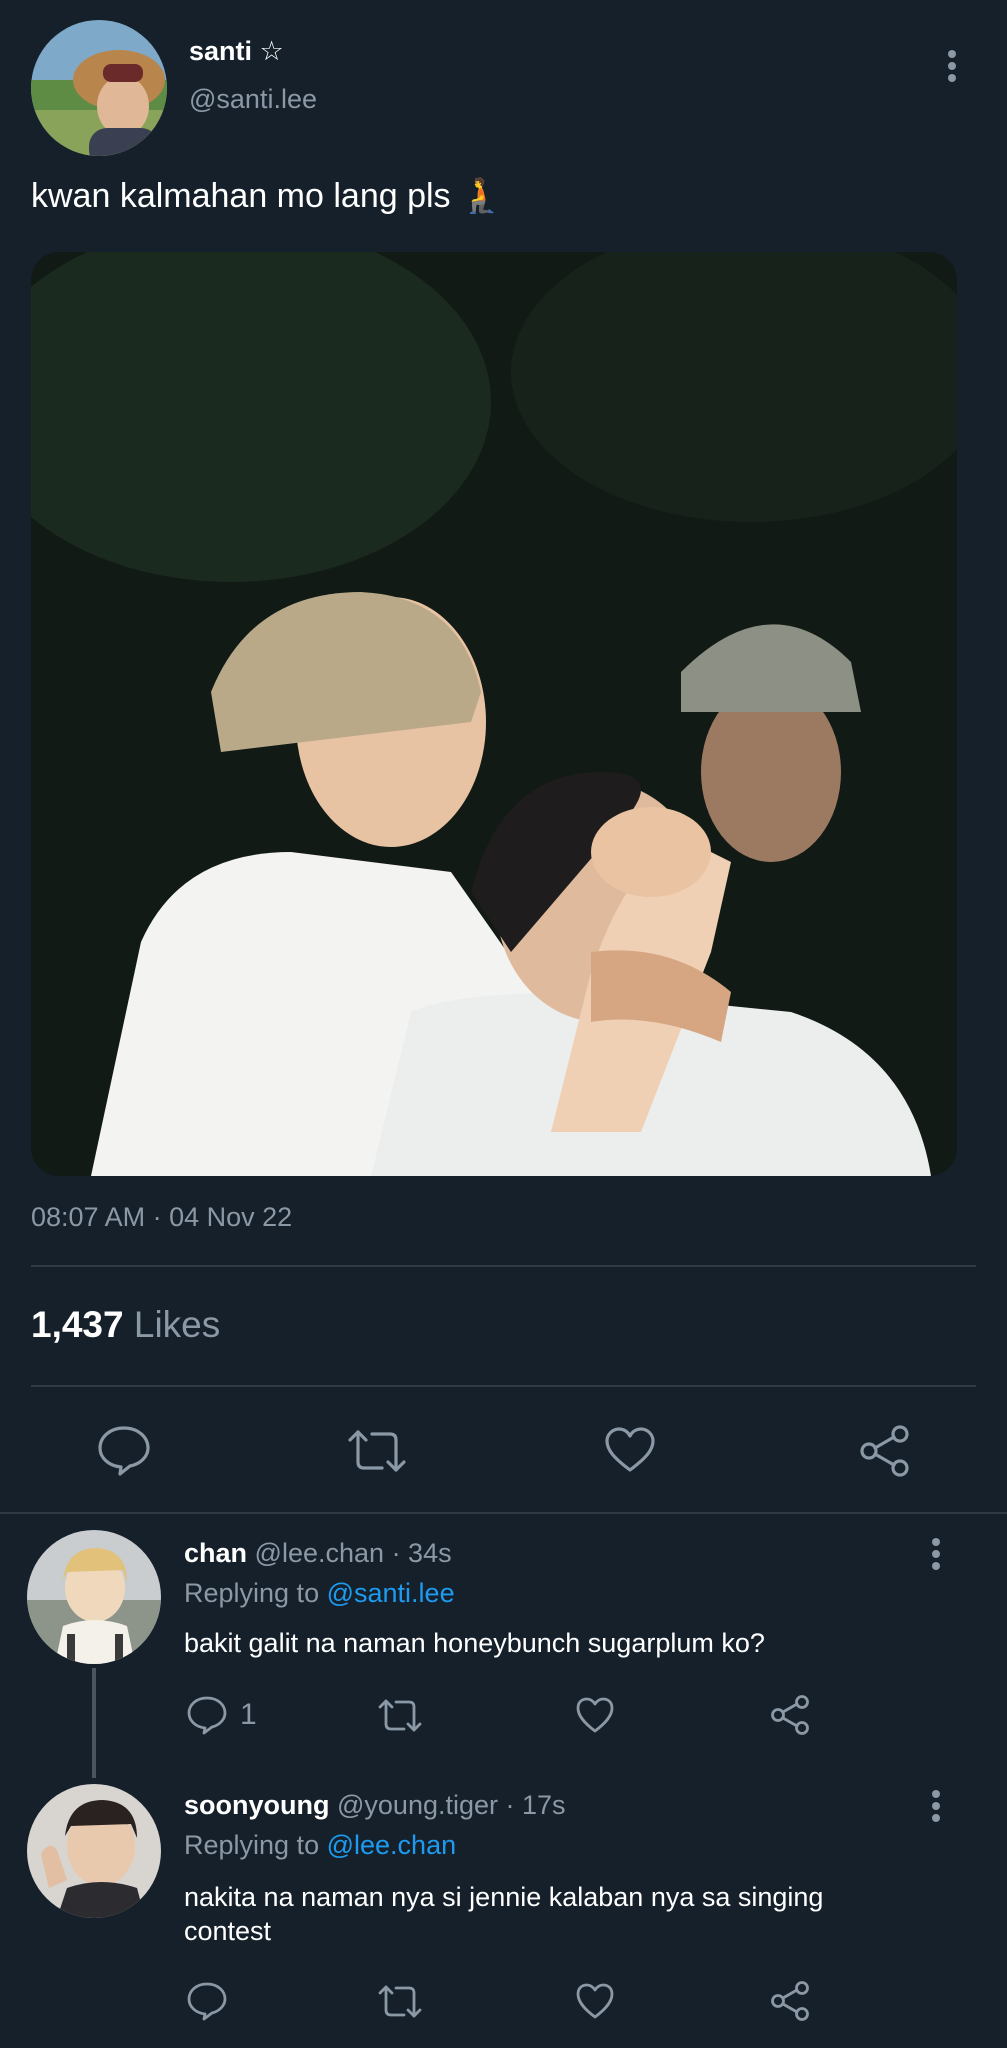  I want to click on retweet-button, so click(377, 1451).